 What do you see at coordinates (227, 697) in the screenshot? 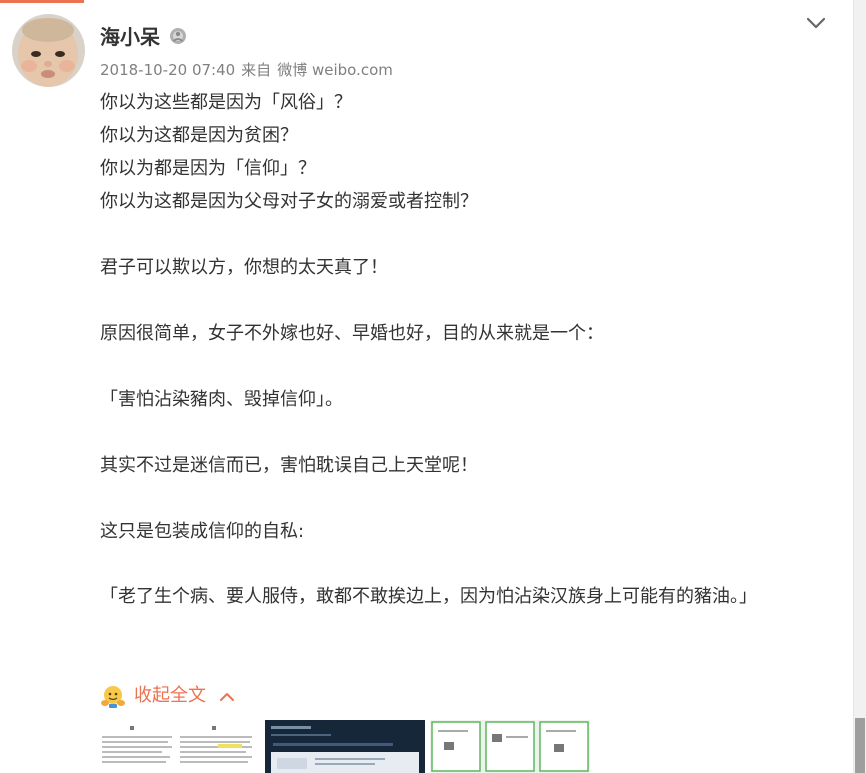
I see `chevron-up-icon` at bounding box center [227, 697].